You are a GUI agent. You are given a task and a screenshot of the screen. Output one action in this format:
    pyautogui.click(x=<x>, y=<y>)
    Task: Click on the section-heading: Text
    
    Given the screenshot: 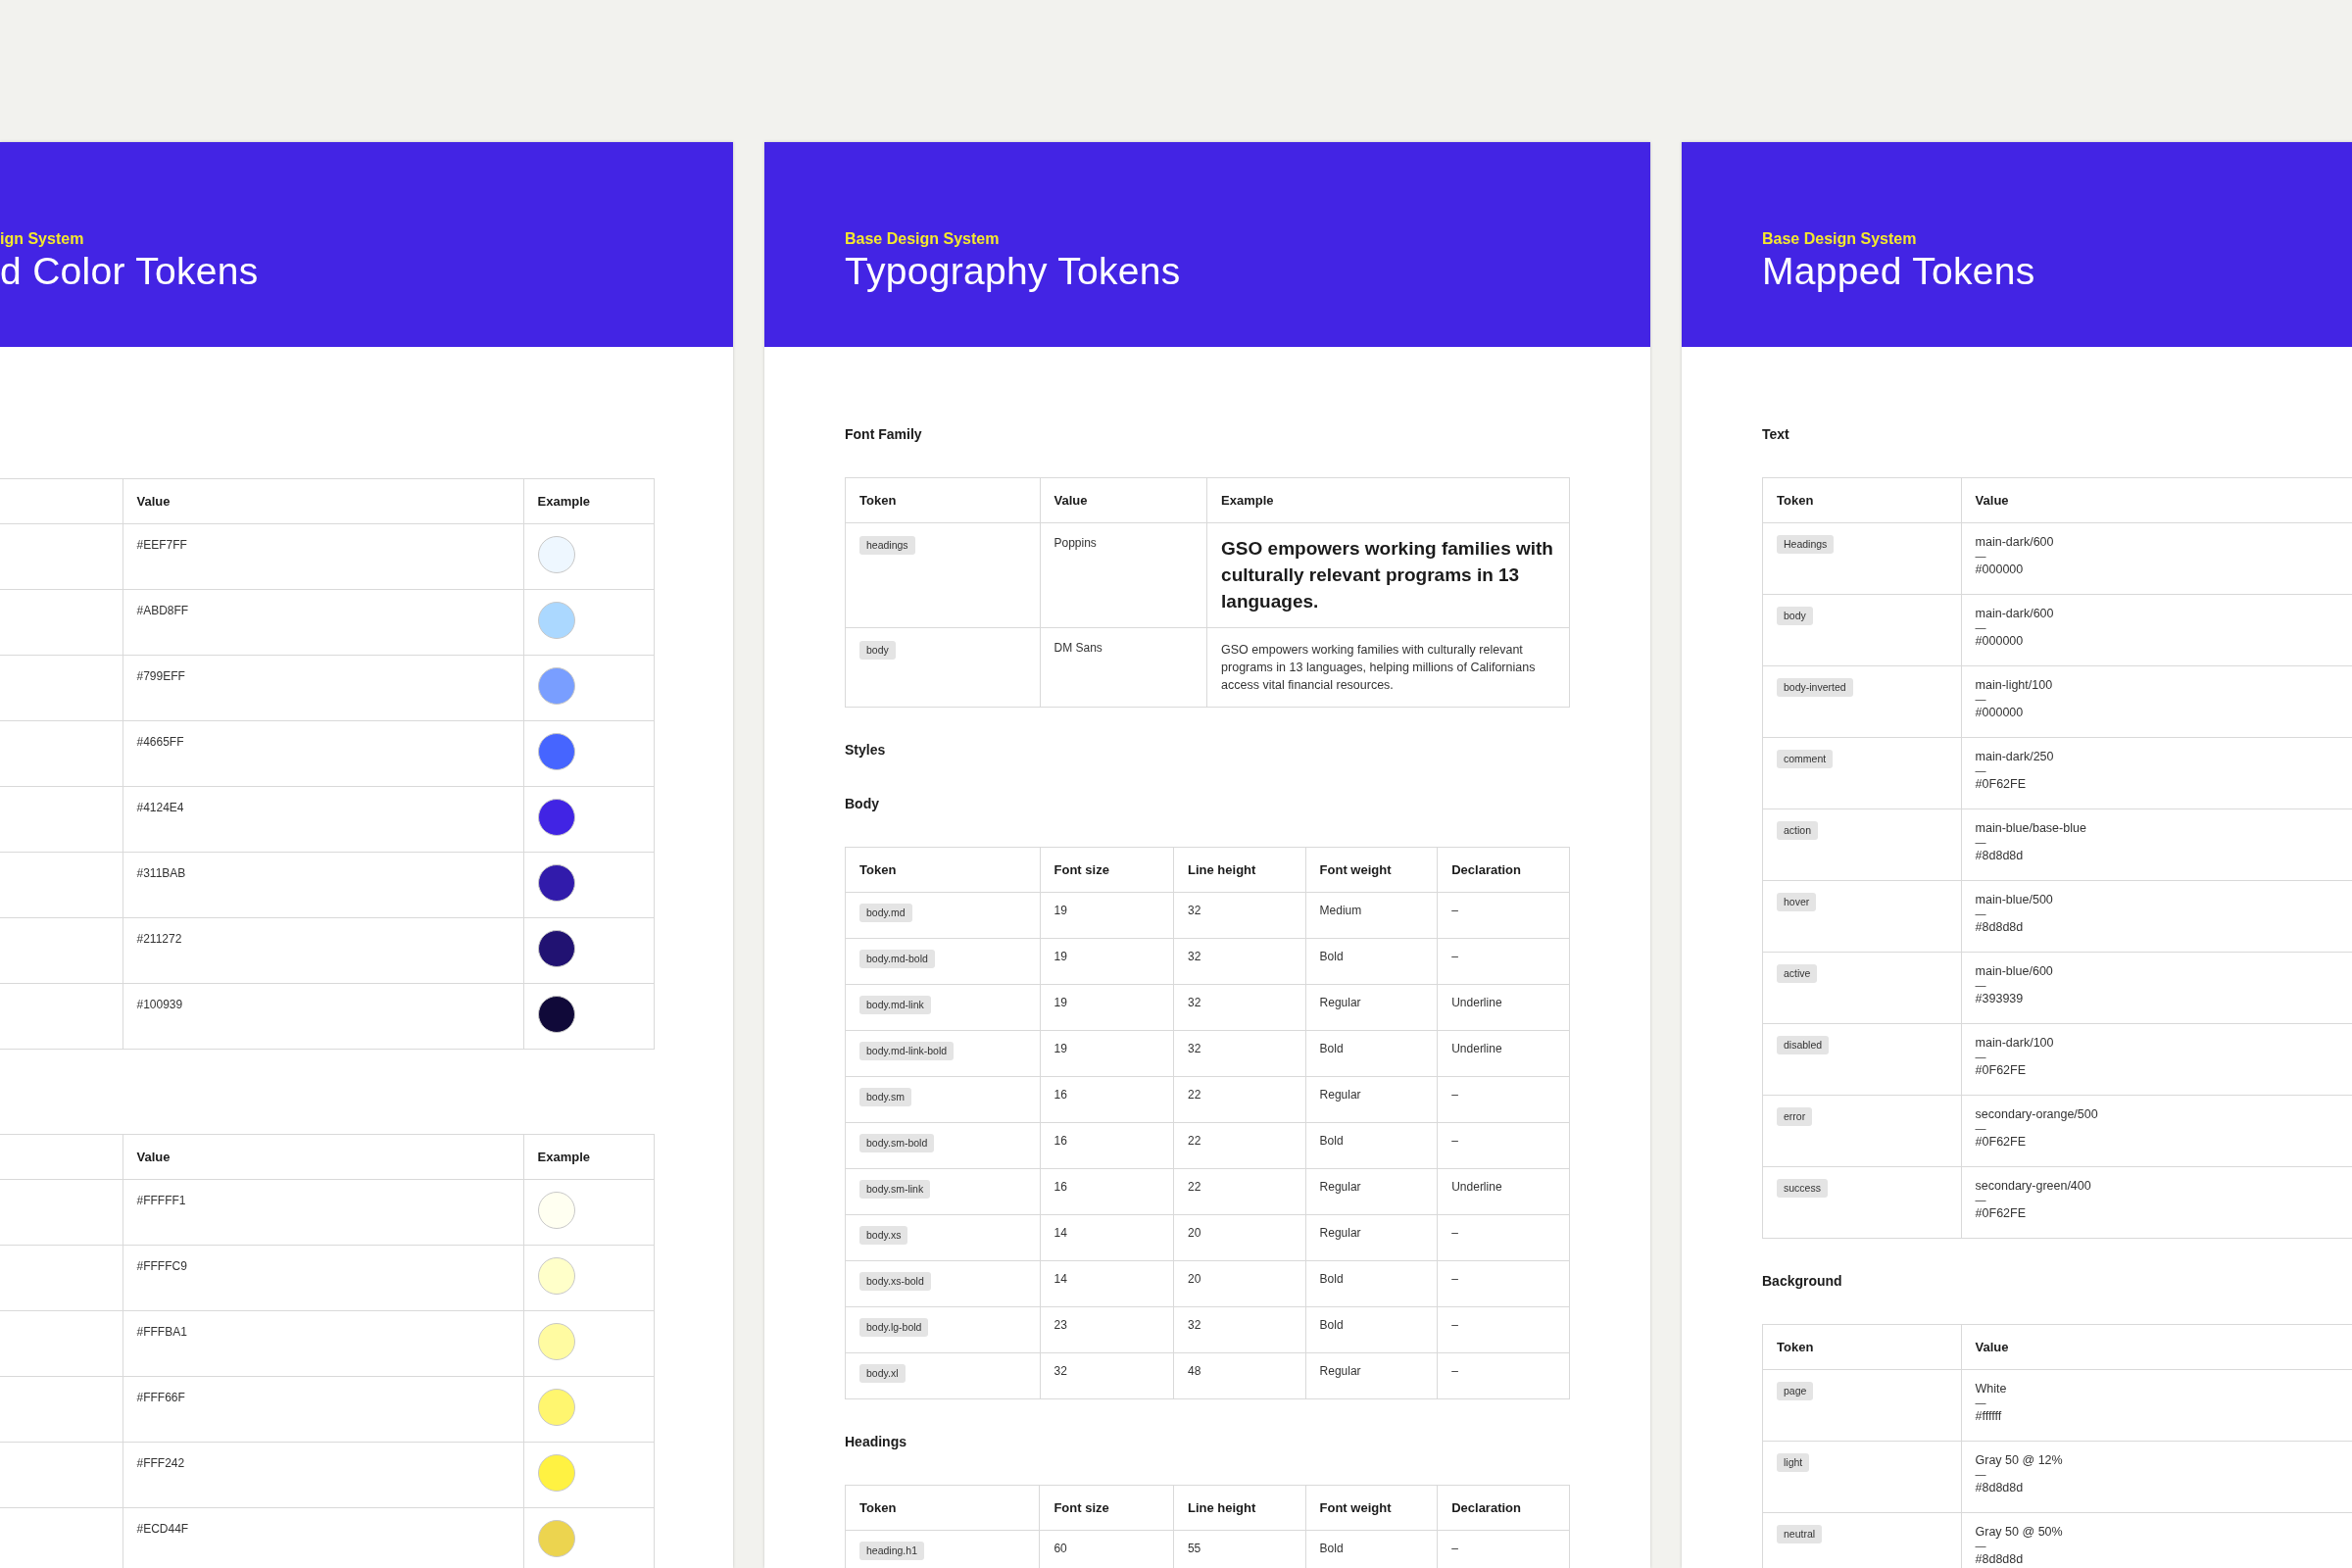 What is the action you would take?
    pyautogui.click(x=1775, y=434)
    